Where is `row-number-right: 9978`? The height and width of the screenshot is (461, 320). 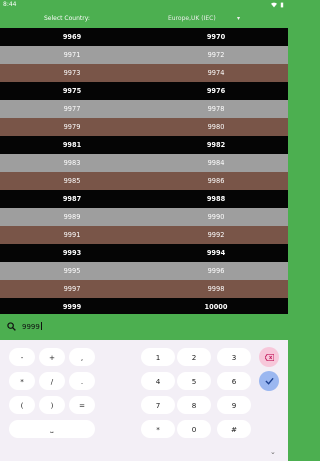
row-number-right: 9978 is located at coordinates (216, 109).